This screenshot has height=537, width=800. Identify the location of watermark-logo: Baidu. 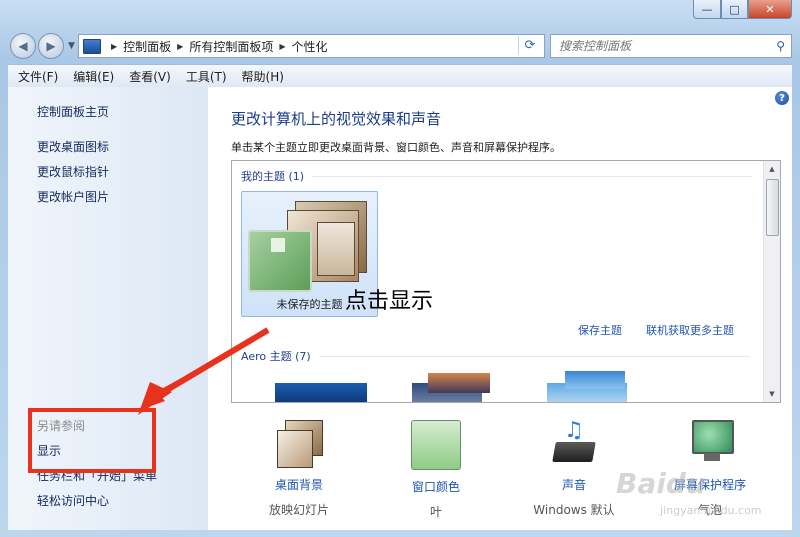
(661, 483).